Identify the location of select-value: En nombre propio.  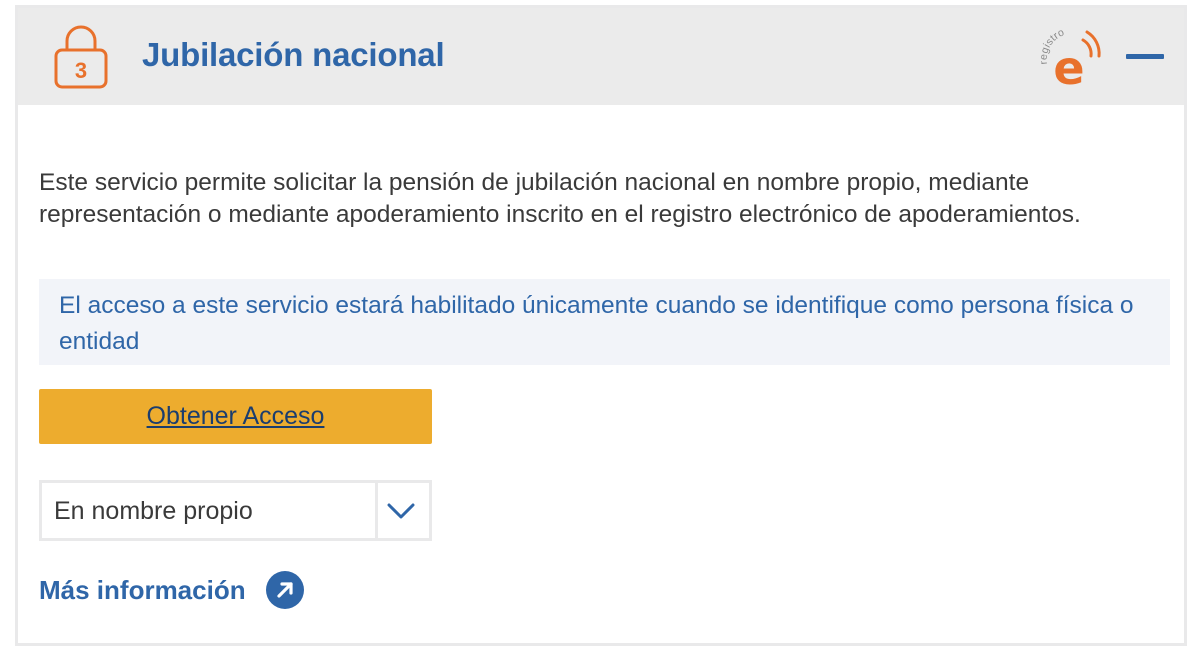
(153, 511).